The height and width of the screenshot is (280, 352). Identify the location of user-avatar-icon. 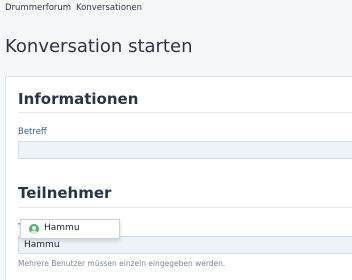
(34, 229).